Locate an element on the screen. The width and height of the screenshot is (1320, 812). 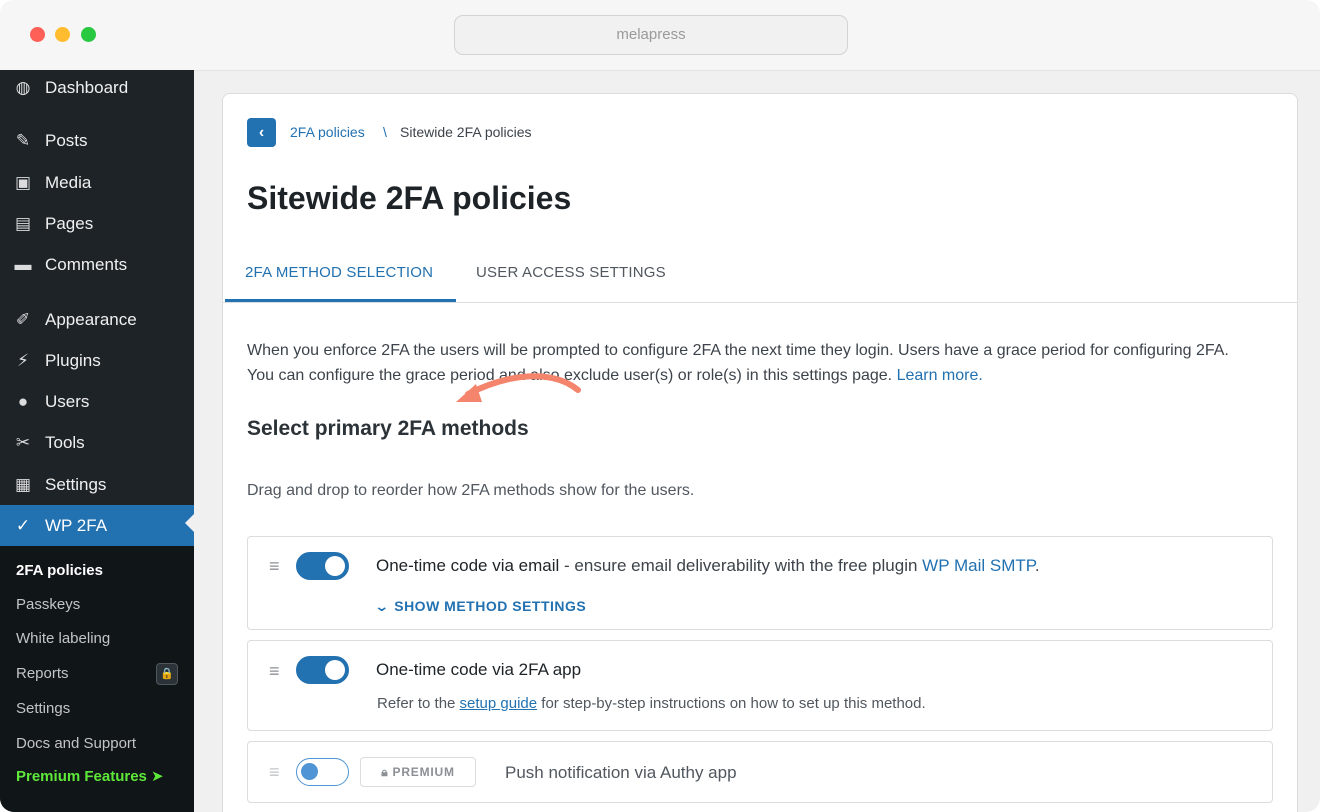
premium-badge: 🔒︎ PREMIUM is located at coordinates (418, 772).